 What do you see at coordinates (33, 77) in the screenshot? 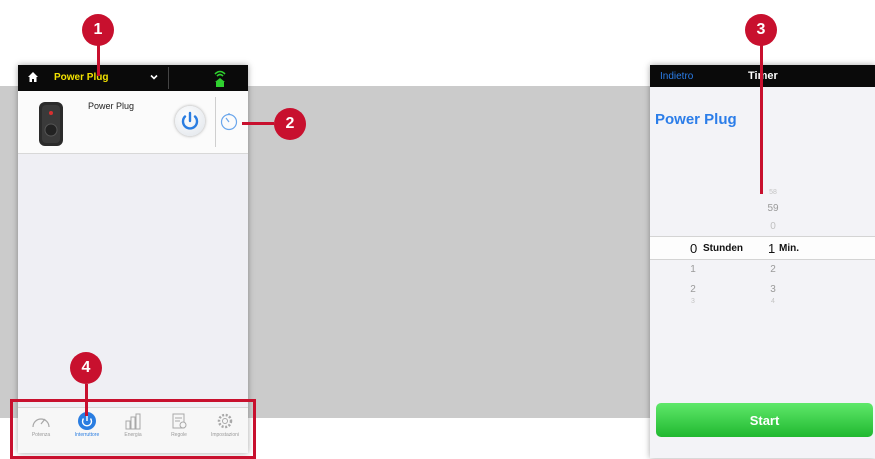
I see `home-icon` at bounding box center [33, 77].